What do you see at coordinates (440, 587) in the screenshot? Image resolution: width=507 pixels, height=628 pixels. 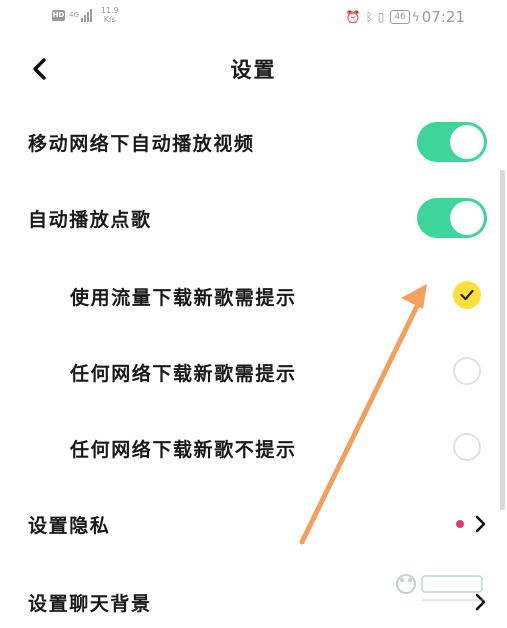 I see `watermark-logo` at bounding box center [440, 587].